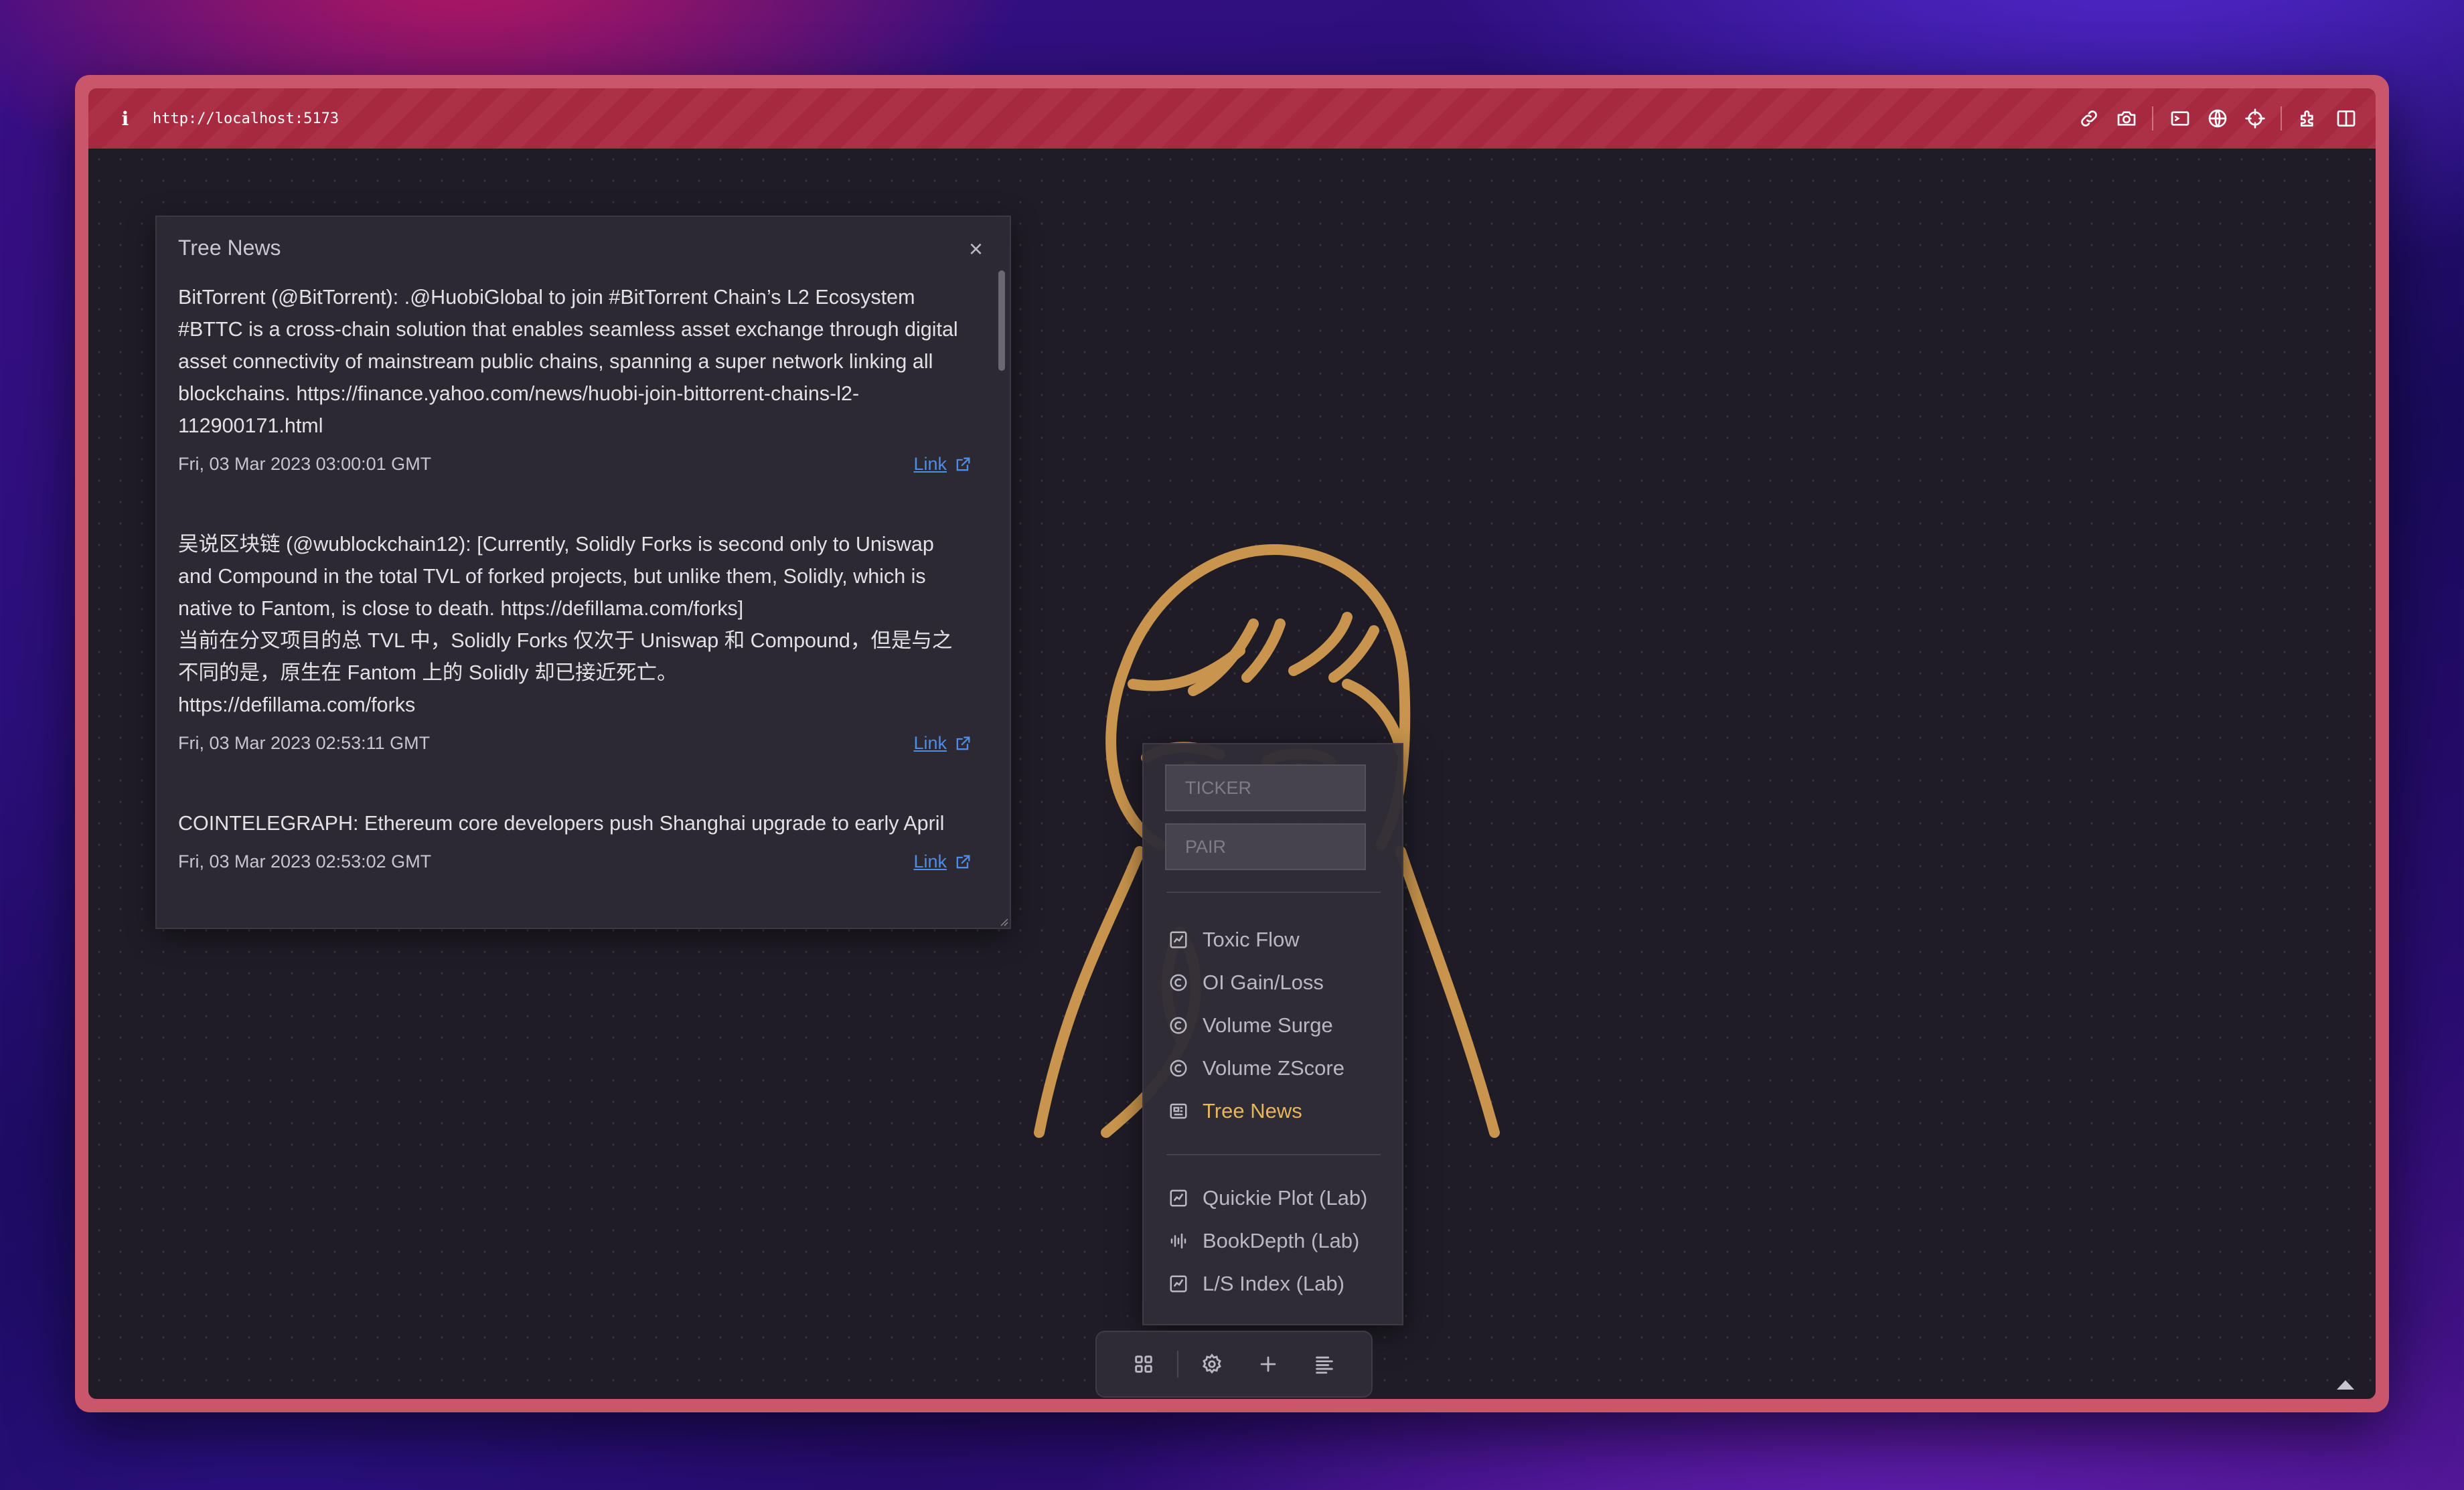 This screenshot has height=1490, width=2464. What do you see at coordinates (246, 118) in the screenshot?
I see `url-display: http://localhost:5173` at bounding box center [246, 118].